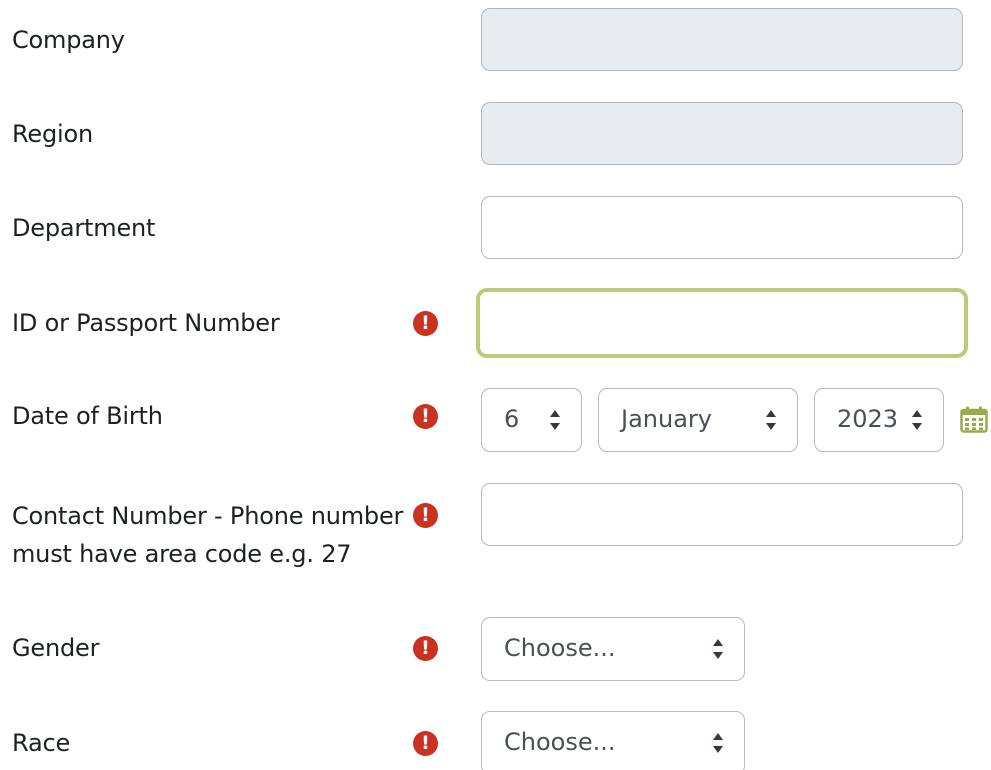 The image size is (991, 770). I want to click on dob-day-value: 6, so click(512, 419).